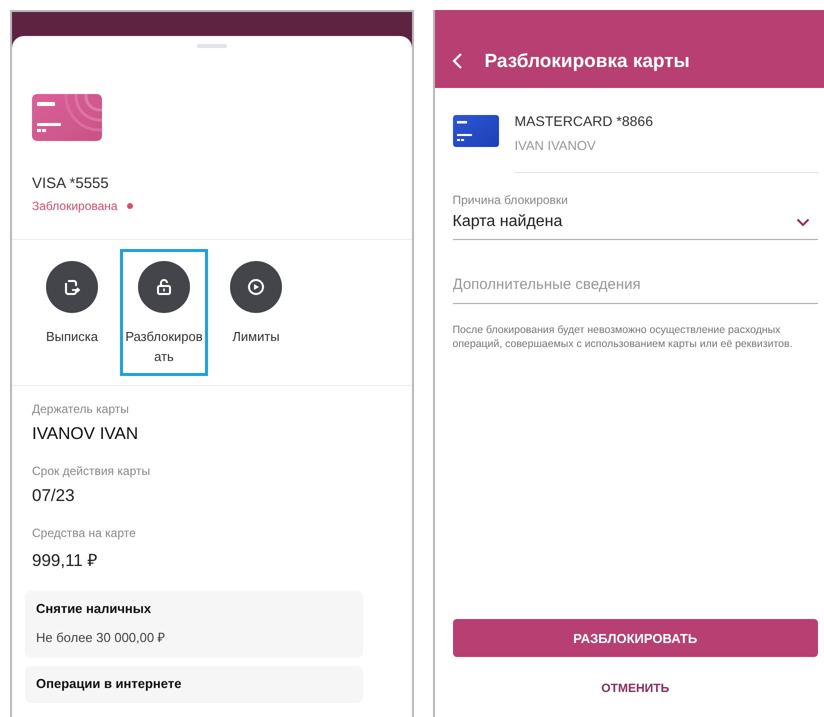 Image resolution: width=824 pixels, height=717 pixels. What do you see at coordinates (86, 434) in the screenshot?
I see `field-value: IVANOV IVAN` at bounding box center [86, 434].